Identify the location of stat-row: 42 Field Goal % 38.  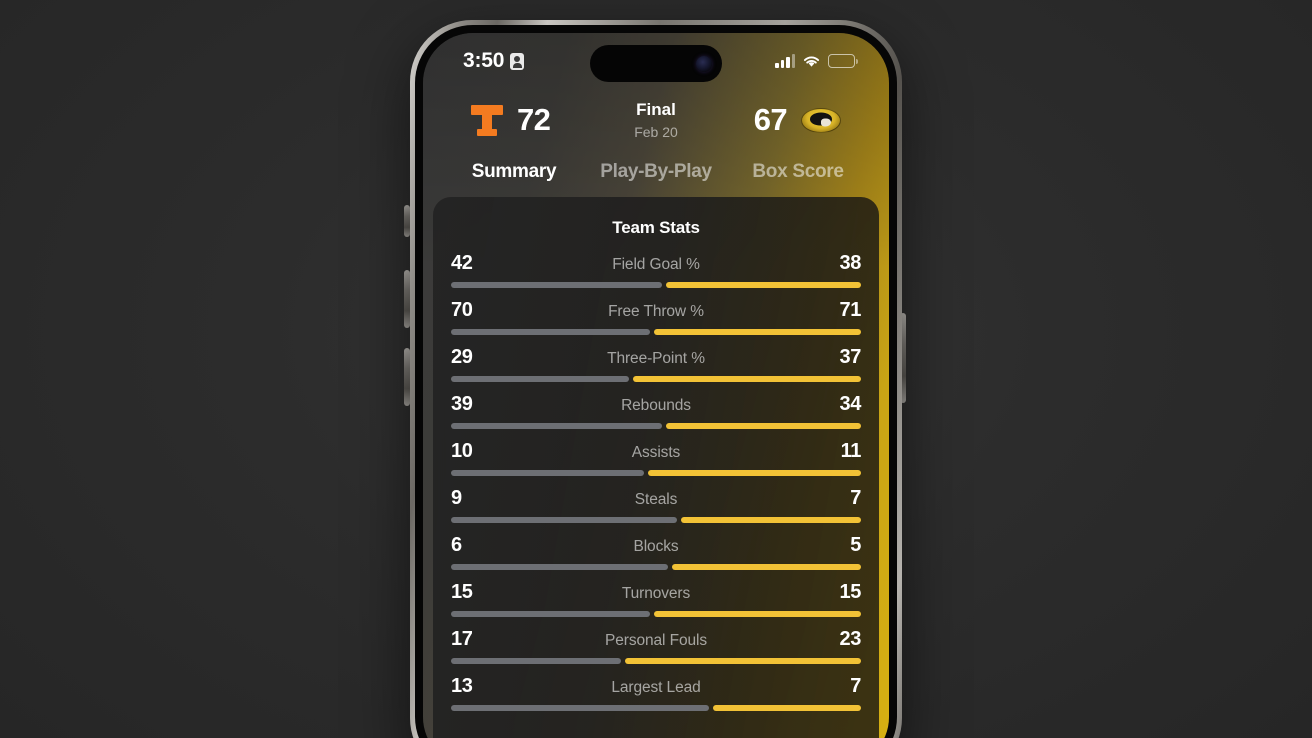
(656, 271).